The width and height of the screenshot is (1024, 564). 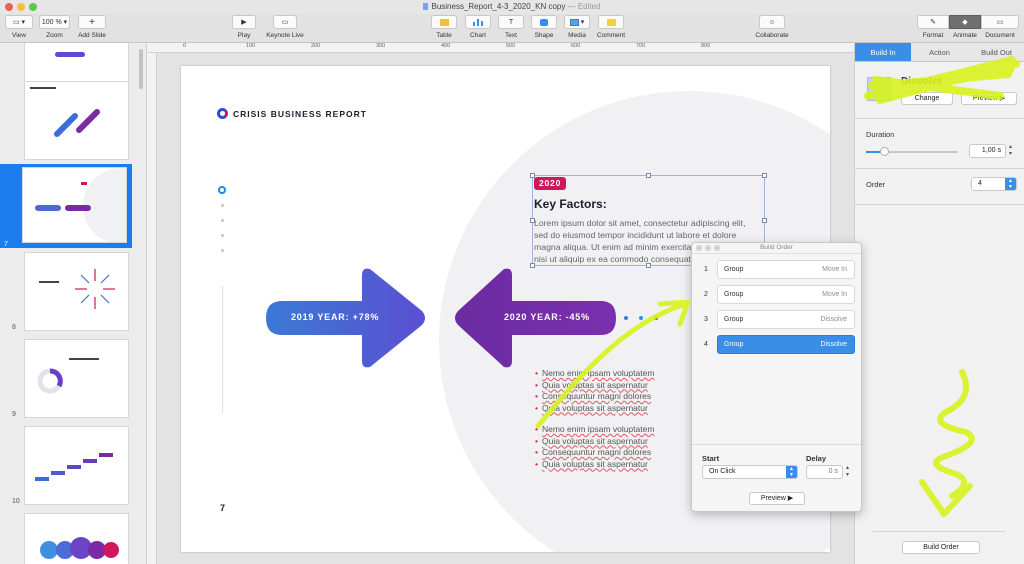 What do you see at coordinates (876, 184) in the screenshot?
I see `order-label: Order` at bounding box center [876, 184].